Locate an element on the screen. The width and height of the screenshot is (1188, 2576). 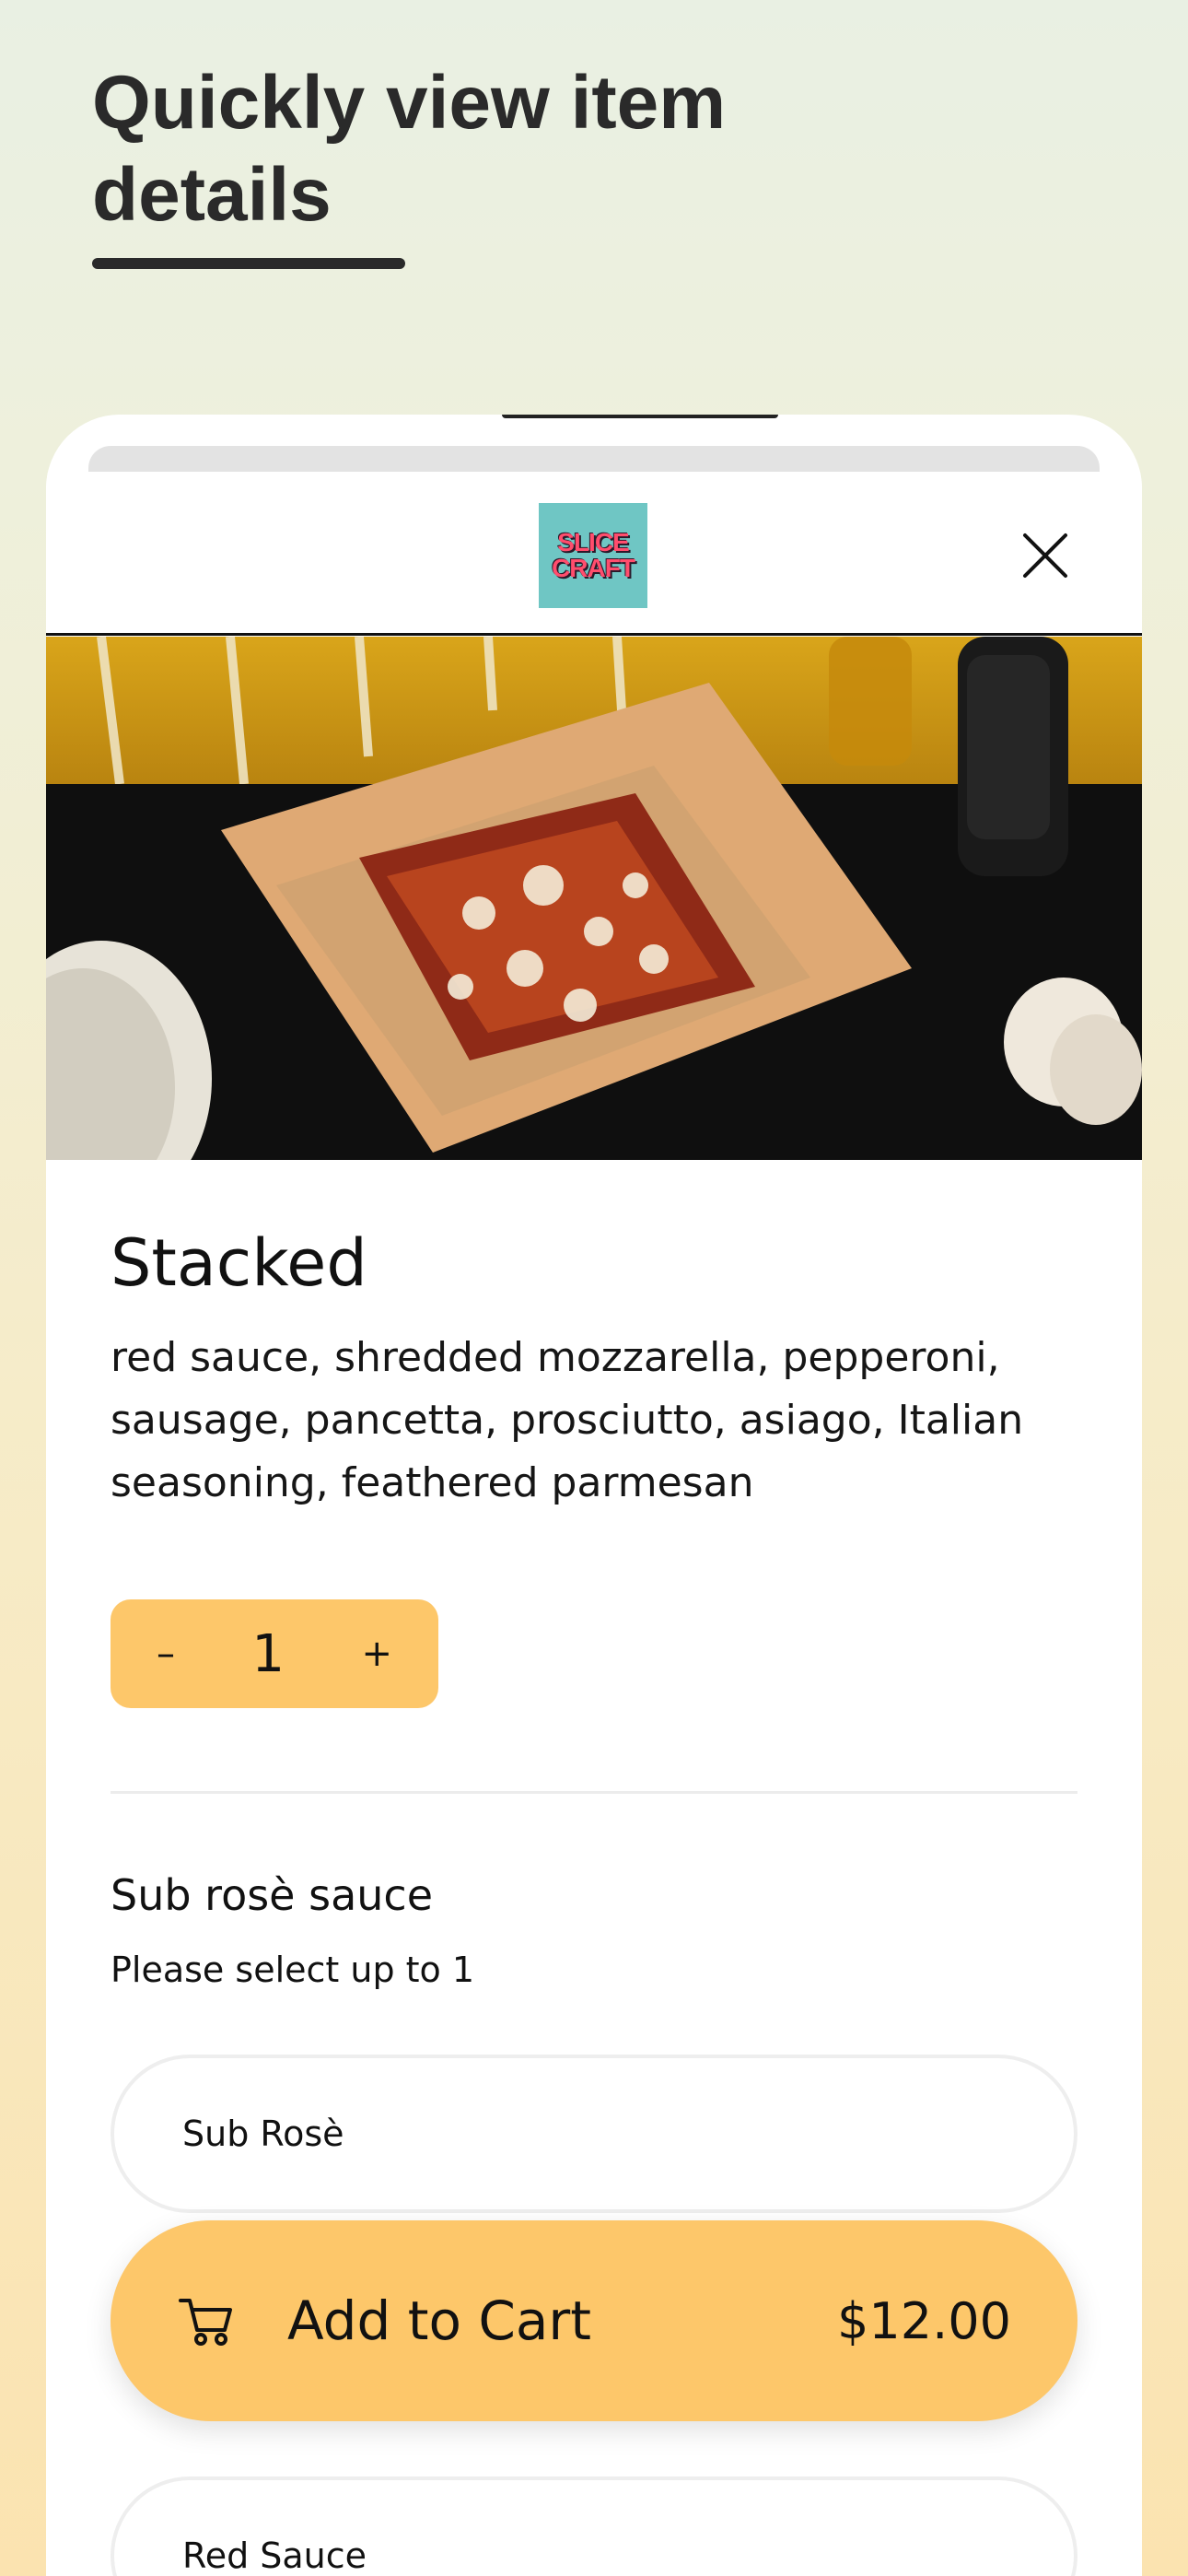
page-headline: Quickly view item details is located at coordinates (410, 149).